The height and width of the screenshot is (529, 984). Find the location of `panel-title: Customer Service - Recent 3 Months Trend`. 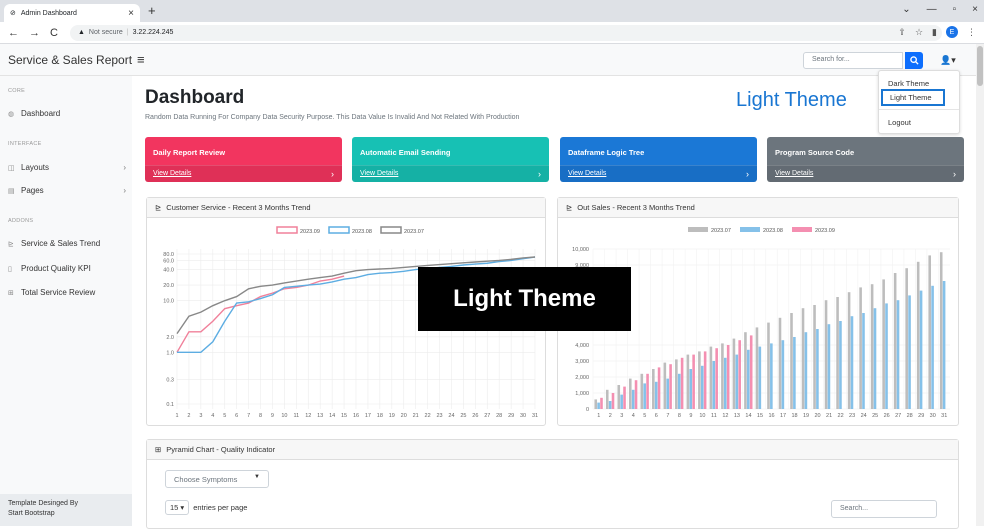

panel-title: Customer Service - Recent 3 Months Trend is located at coordinates (238, 207).